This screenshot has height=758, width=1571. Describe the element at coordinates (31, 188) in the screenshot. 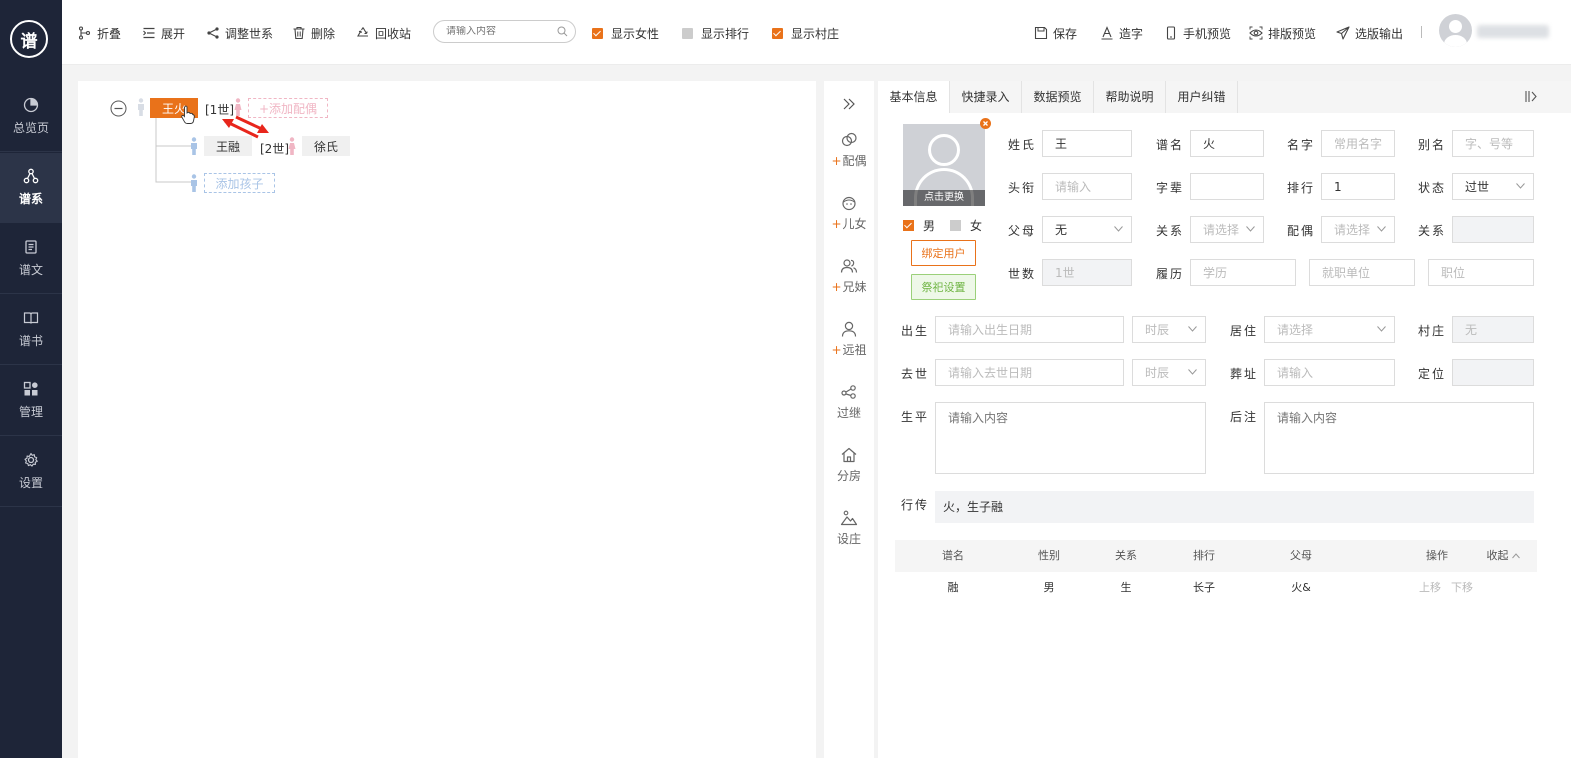

I see `sidebar-item-lineage: 谱系` at that location.